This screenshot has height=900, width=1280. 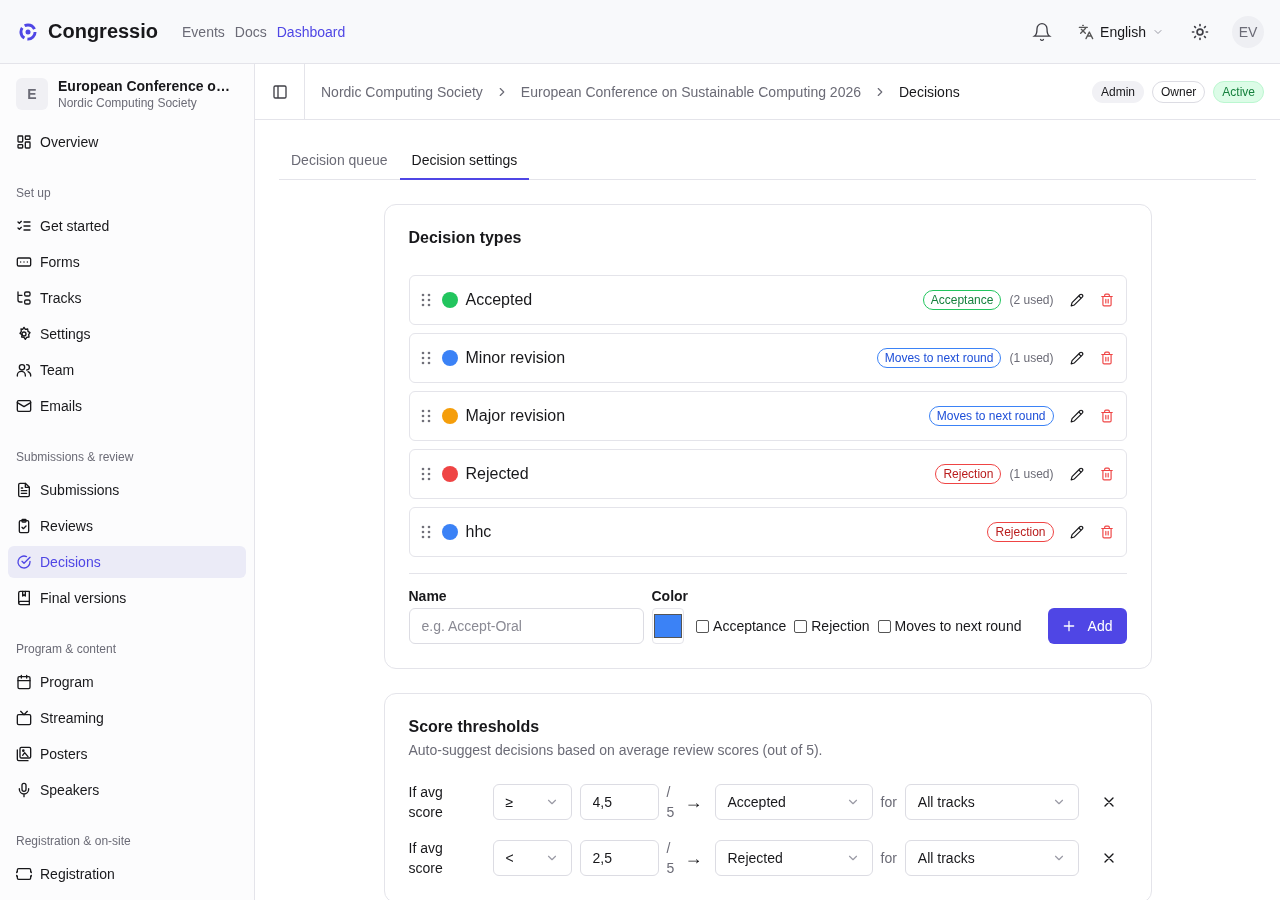 What do you see at coordinates (203, 31) in the screenshot?
I see `nav-link: Events` at bounding box center [203, 31].